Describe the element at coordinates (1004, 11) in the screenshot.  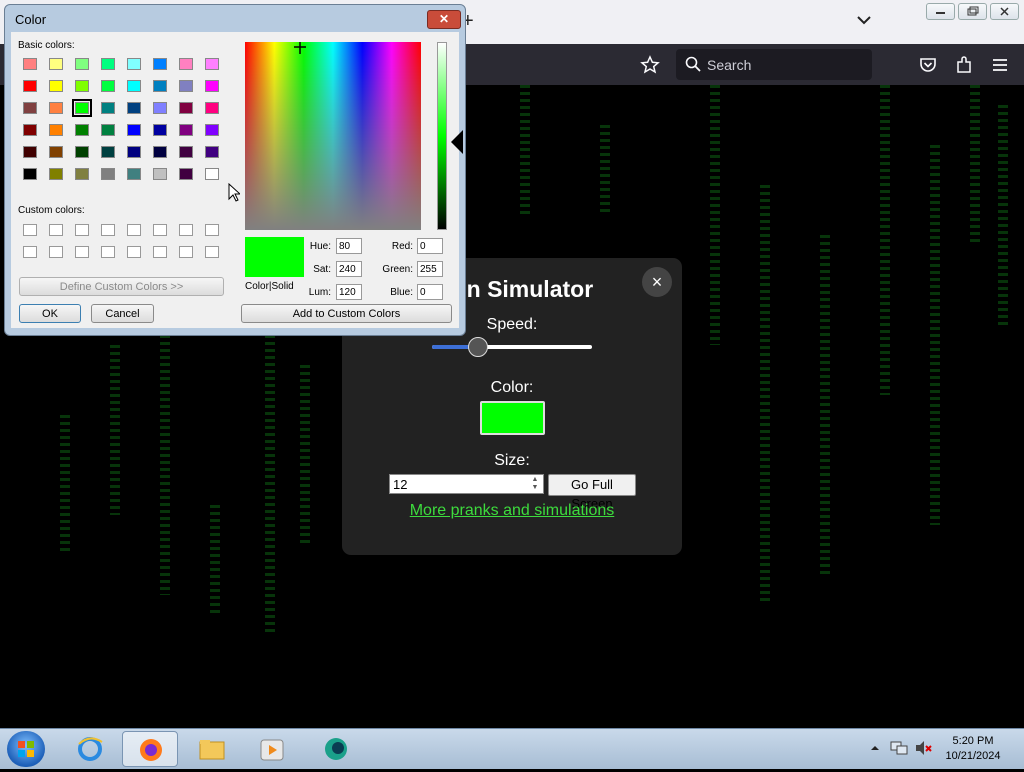
I see `close-window-button` at that location.